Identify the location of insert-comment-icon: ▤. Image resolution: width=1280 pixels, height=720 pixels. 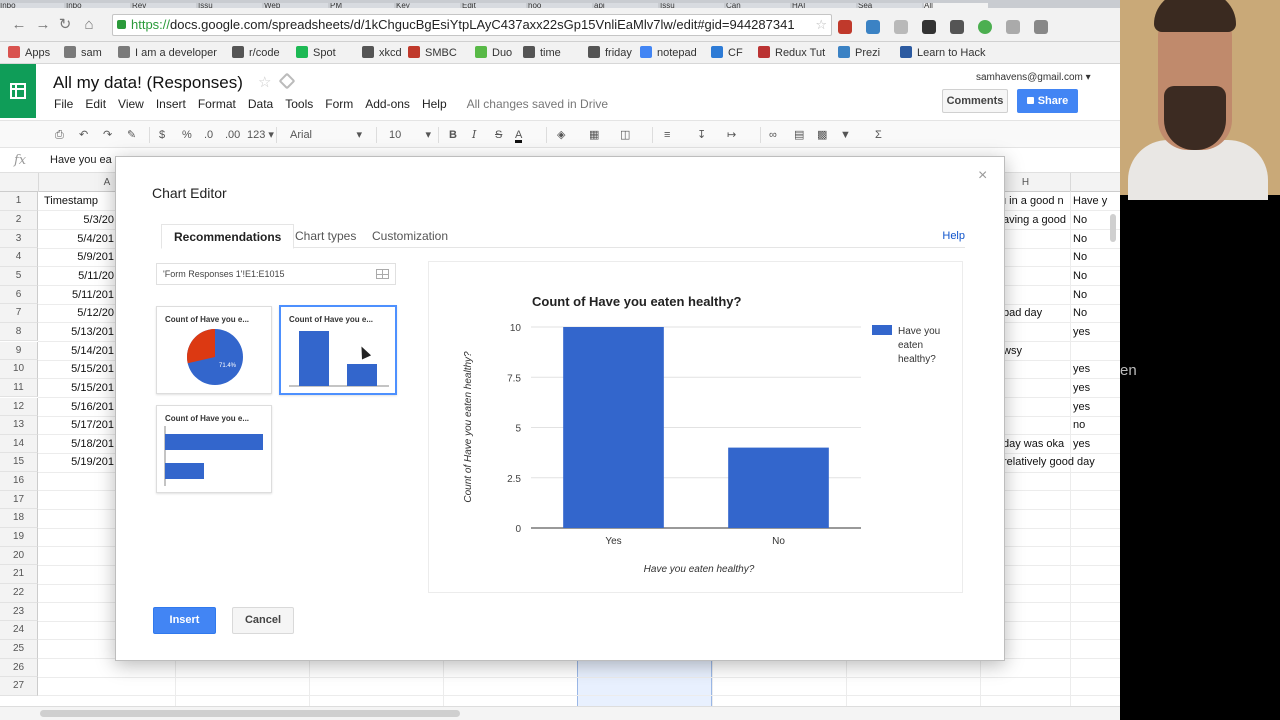
(799, 135).